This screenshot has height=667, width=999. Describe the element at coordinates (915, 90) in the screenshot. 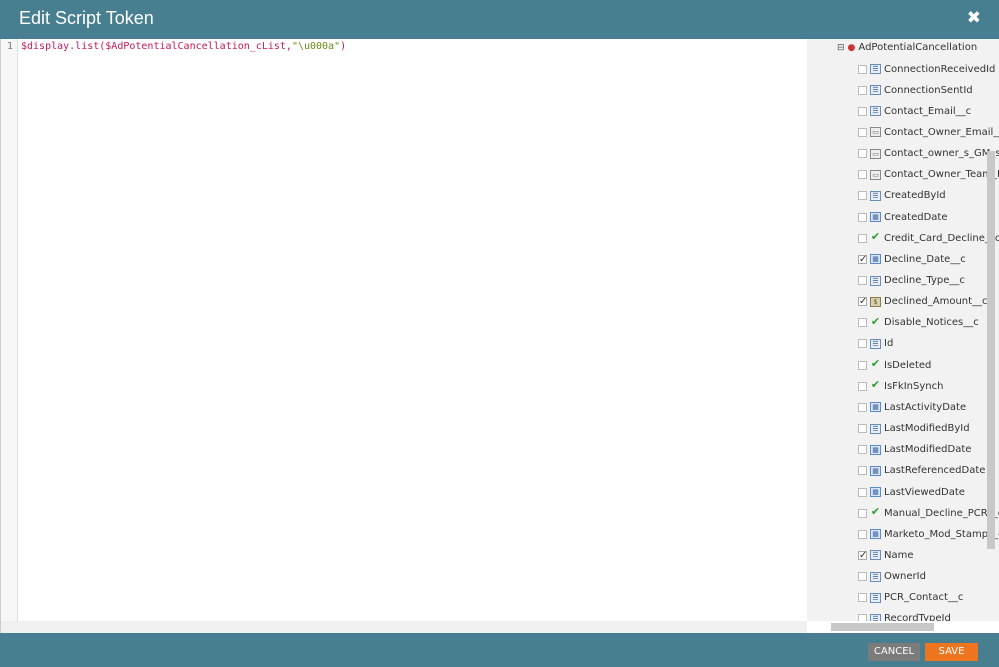

I see `field-item: ☰ ConnectionSentId` at that location.